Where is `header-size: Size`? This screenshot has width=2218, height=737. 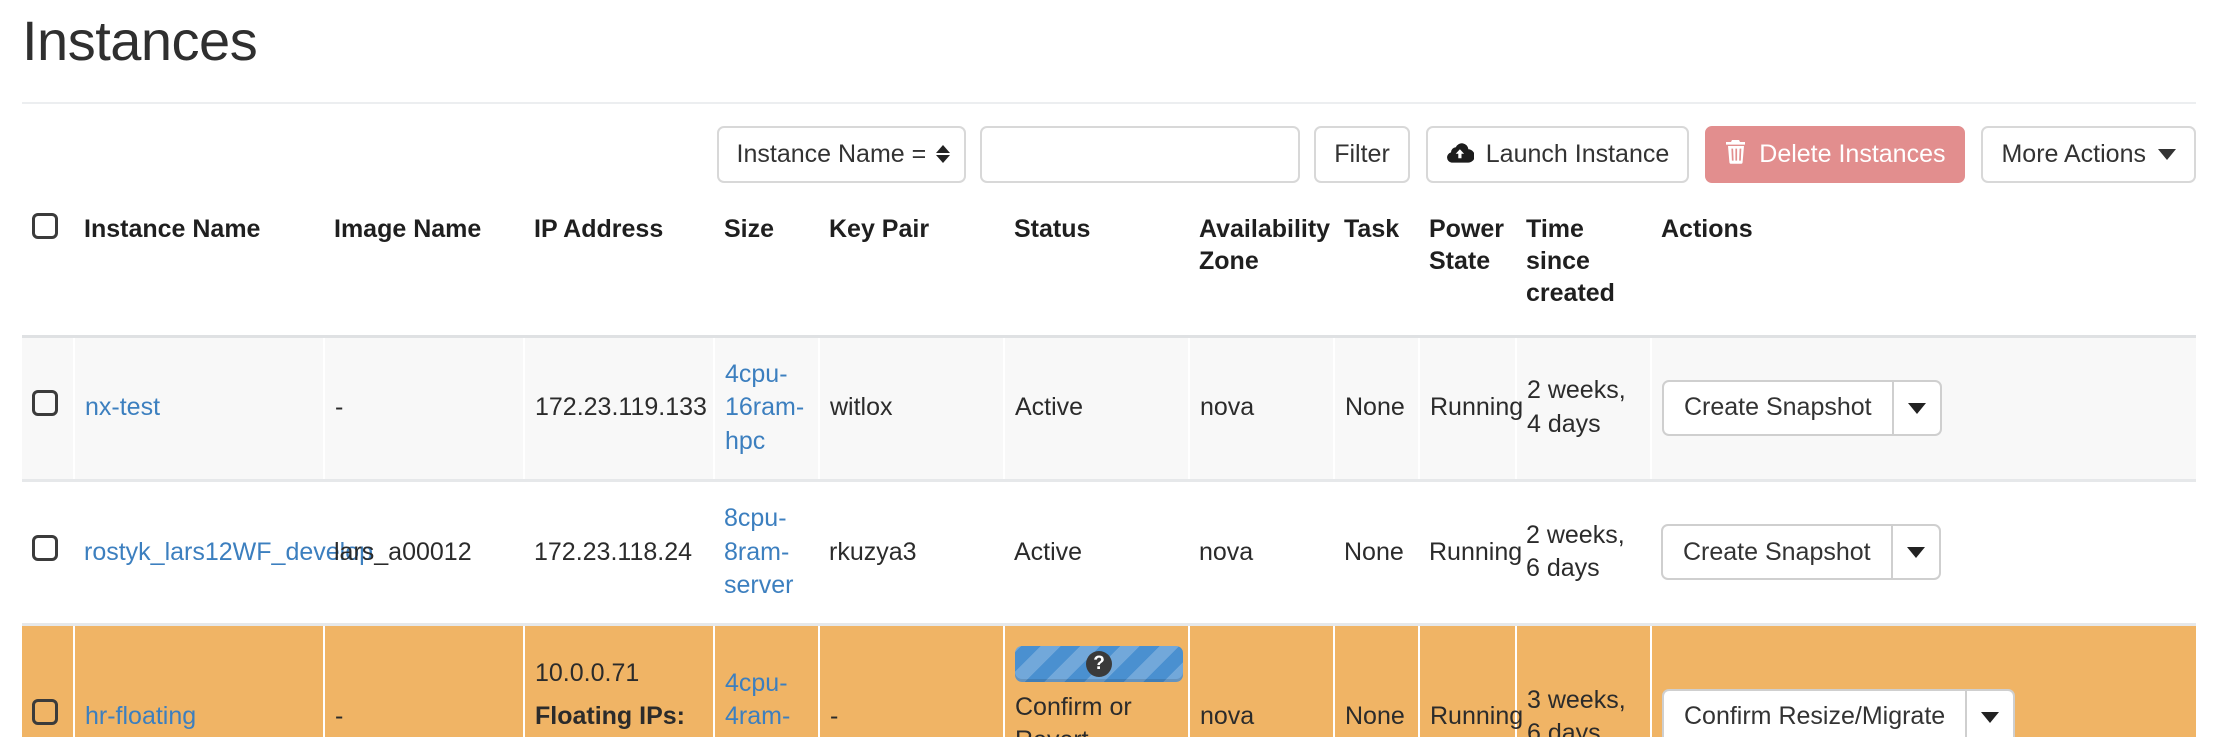 header-size: Size is located at coordinates (766, 269).